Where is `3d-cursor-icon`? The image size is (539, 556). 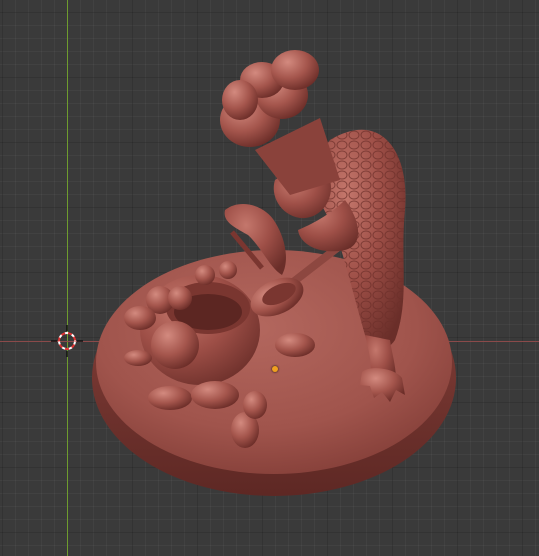
3d-cursor-icon is located at coordinates (67, 341).